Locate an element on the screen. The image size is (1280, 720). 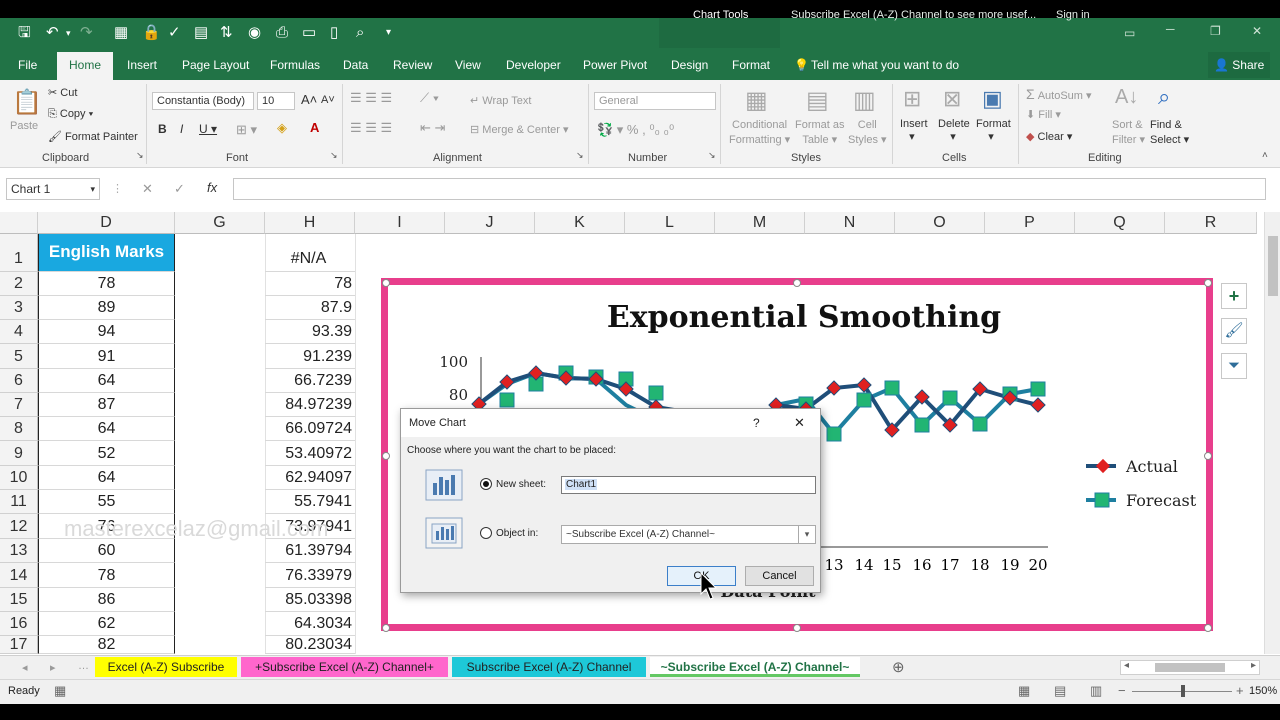
name-box: Chart 1 ▾ is located at coordinates (53, 189).